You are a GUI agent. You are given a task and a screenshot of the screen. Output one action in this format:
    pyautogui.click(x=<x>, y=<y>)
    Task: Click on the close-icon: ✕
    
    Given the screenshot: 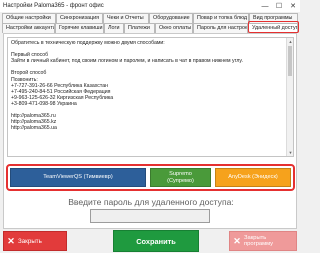 What is the action you would take?
    pyautogui.click(x=11, y=240)
    